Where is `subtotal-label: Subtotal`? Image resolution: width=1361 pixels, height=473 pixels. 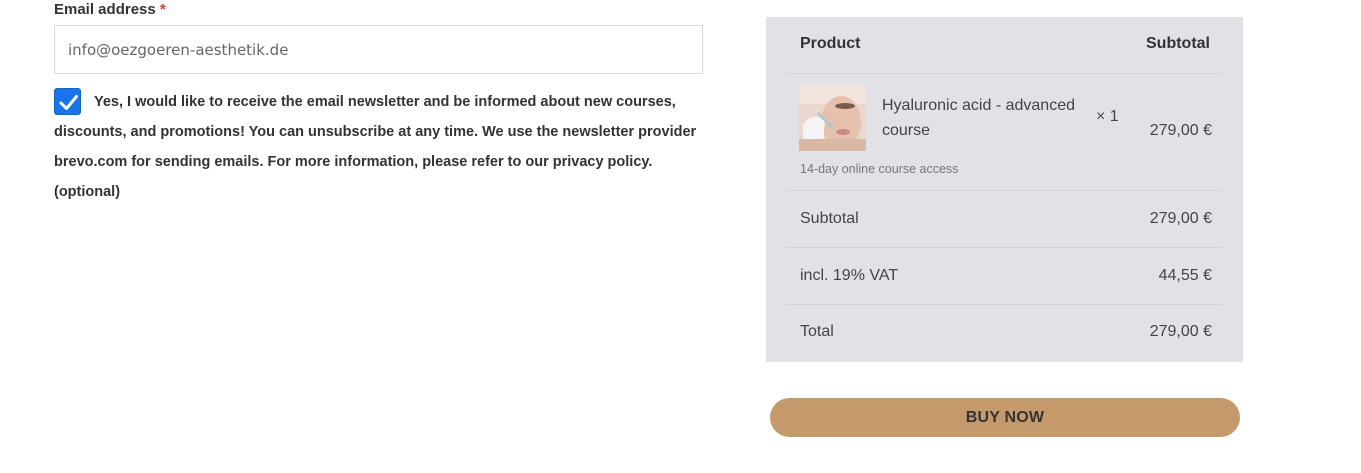
subtotal-label: Subtotal is located at coordinates (829, 218).